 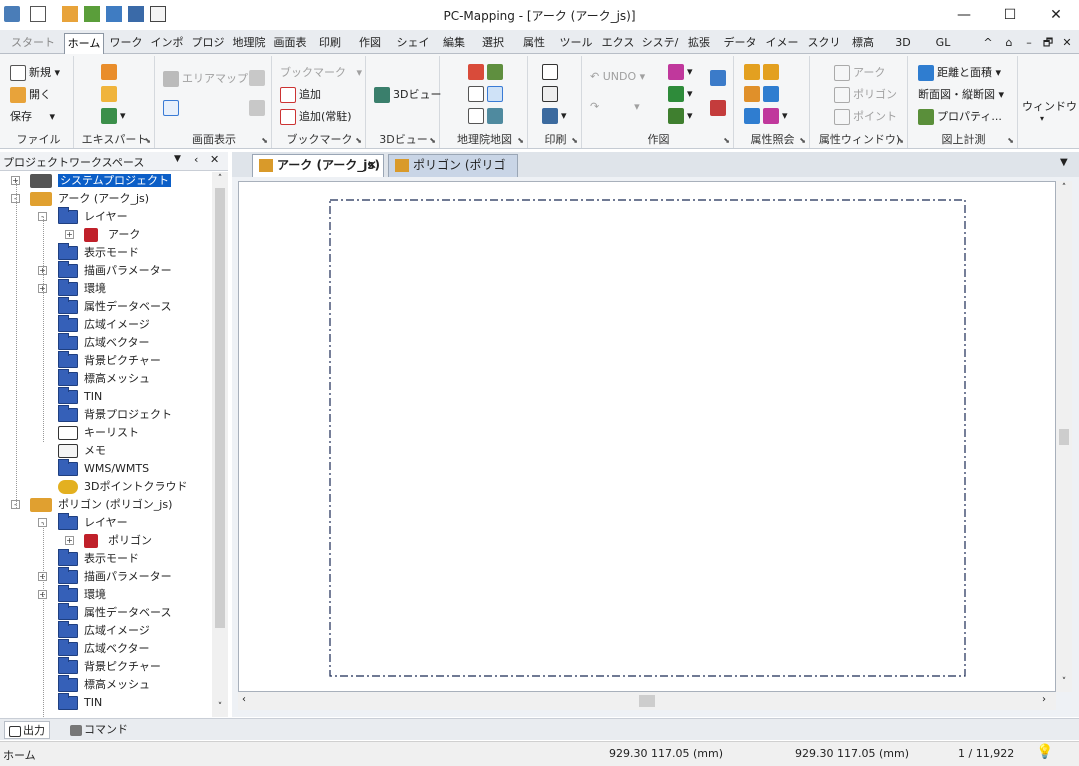 What do you see at coordinates (802, 140) in the screenshot?
I see `attr-ref-launcher-icon: ⬊` at bounding box center [802, 140].